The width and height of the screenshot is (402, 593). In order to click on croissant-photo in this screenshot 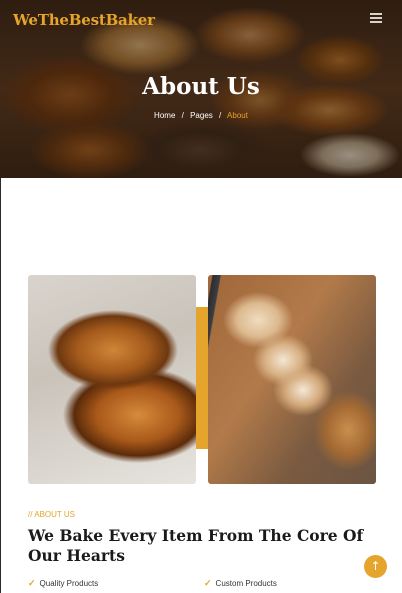, I will do `click(112, 379)`.